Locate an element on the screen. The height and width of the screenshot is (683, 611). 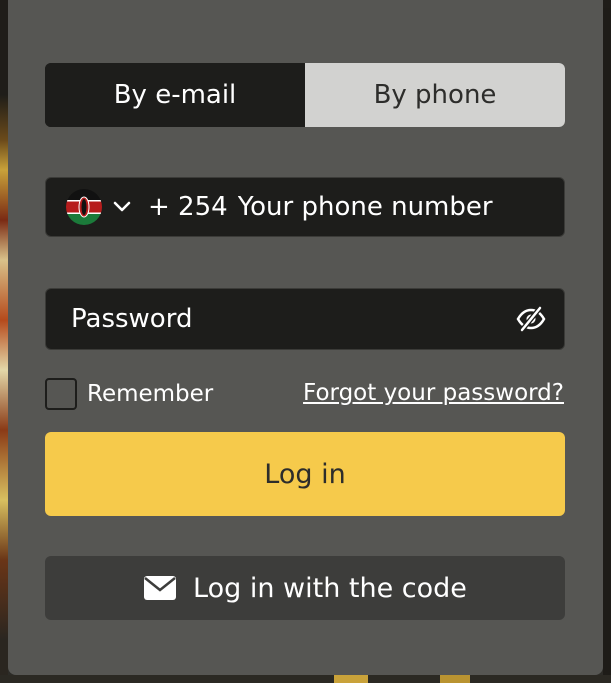
password-input is located at coordinates (293, 319).